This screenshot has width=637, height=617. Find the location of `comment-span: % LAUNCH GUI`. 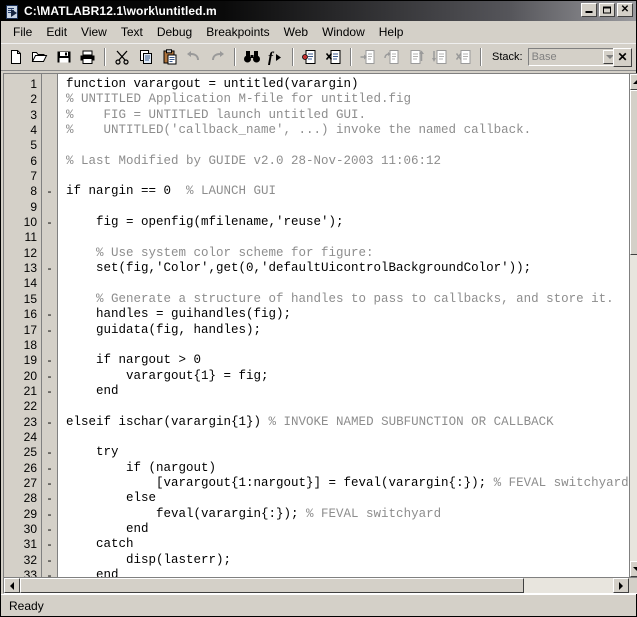

comment-span: % LAUNCH GUI is located at coordinates (231, 191).